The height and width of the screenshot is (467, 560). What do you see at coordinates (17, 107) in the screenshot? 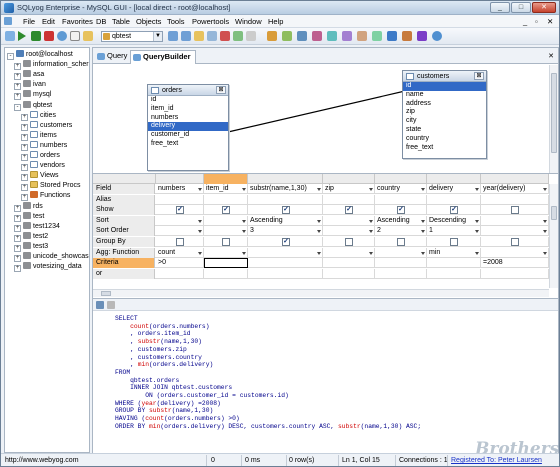
I see `collapse-icon: -` at bounding box center [17, 107].